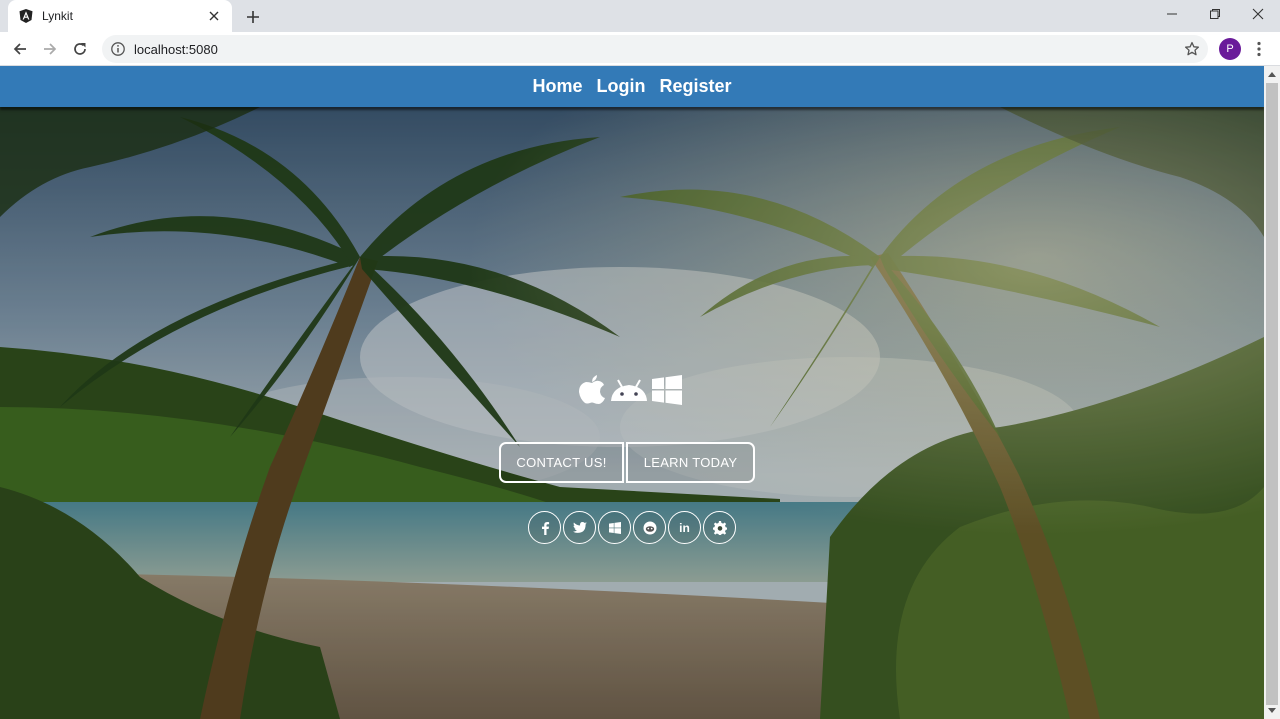 Image resolution: width=1280 pixels, height=719 pixels. What do you see at coordinates (719, 527) in the screenshot?
I see `gear-icon` at bounding box center [719, 527].